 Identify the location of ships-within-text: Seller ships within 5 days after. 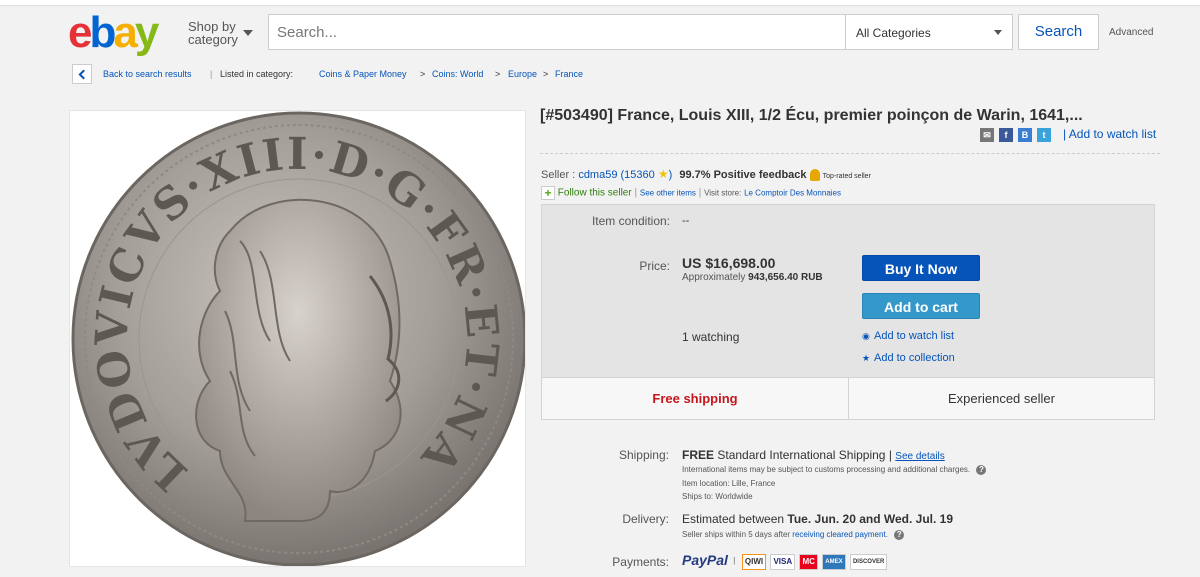
(736, 535).